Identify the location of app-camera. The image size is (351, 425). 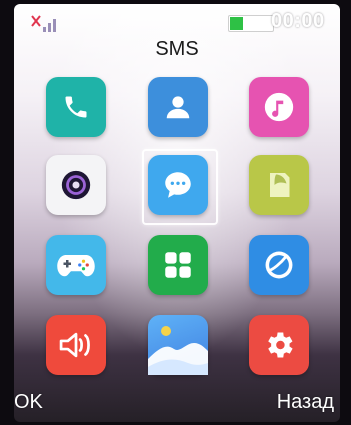
(76, 185).